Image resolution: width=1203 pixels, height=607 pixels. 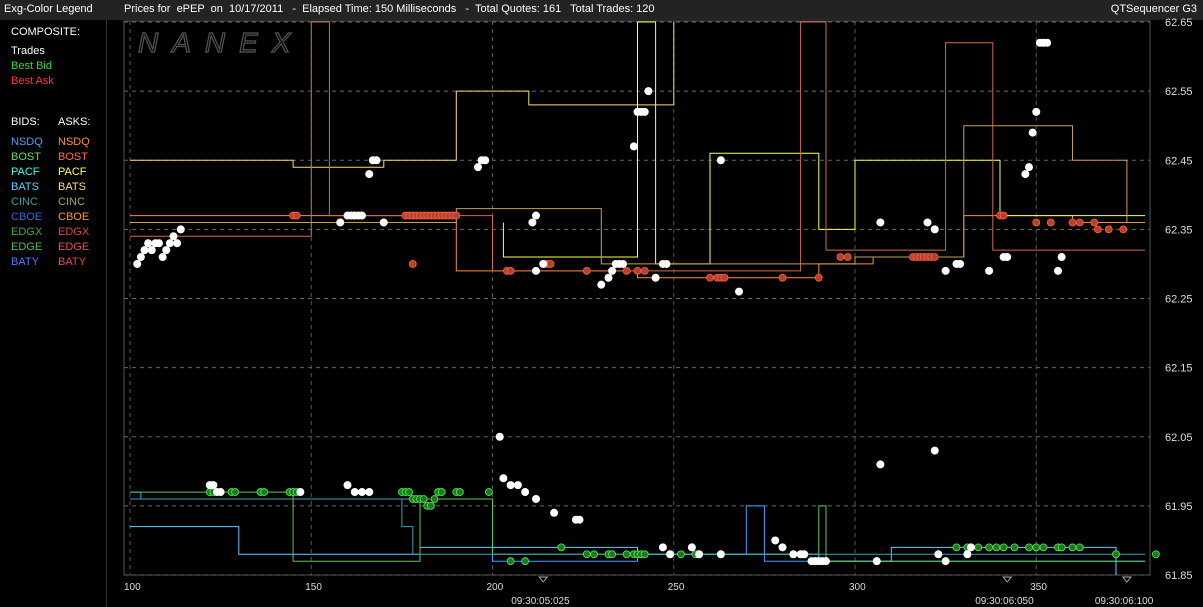 I want to click on y-tick-label: 62.35, so click(x=1179, y=230).